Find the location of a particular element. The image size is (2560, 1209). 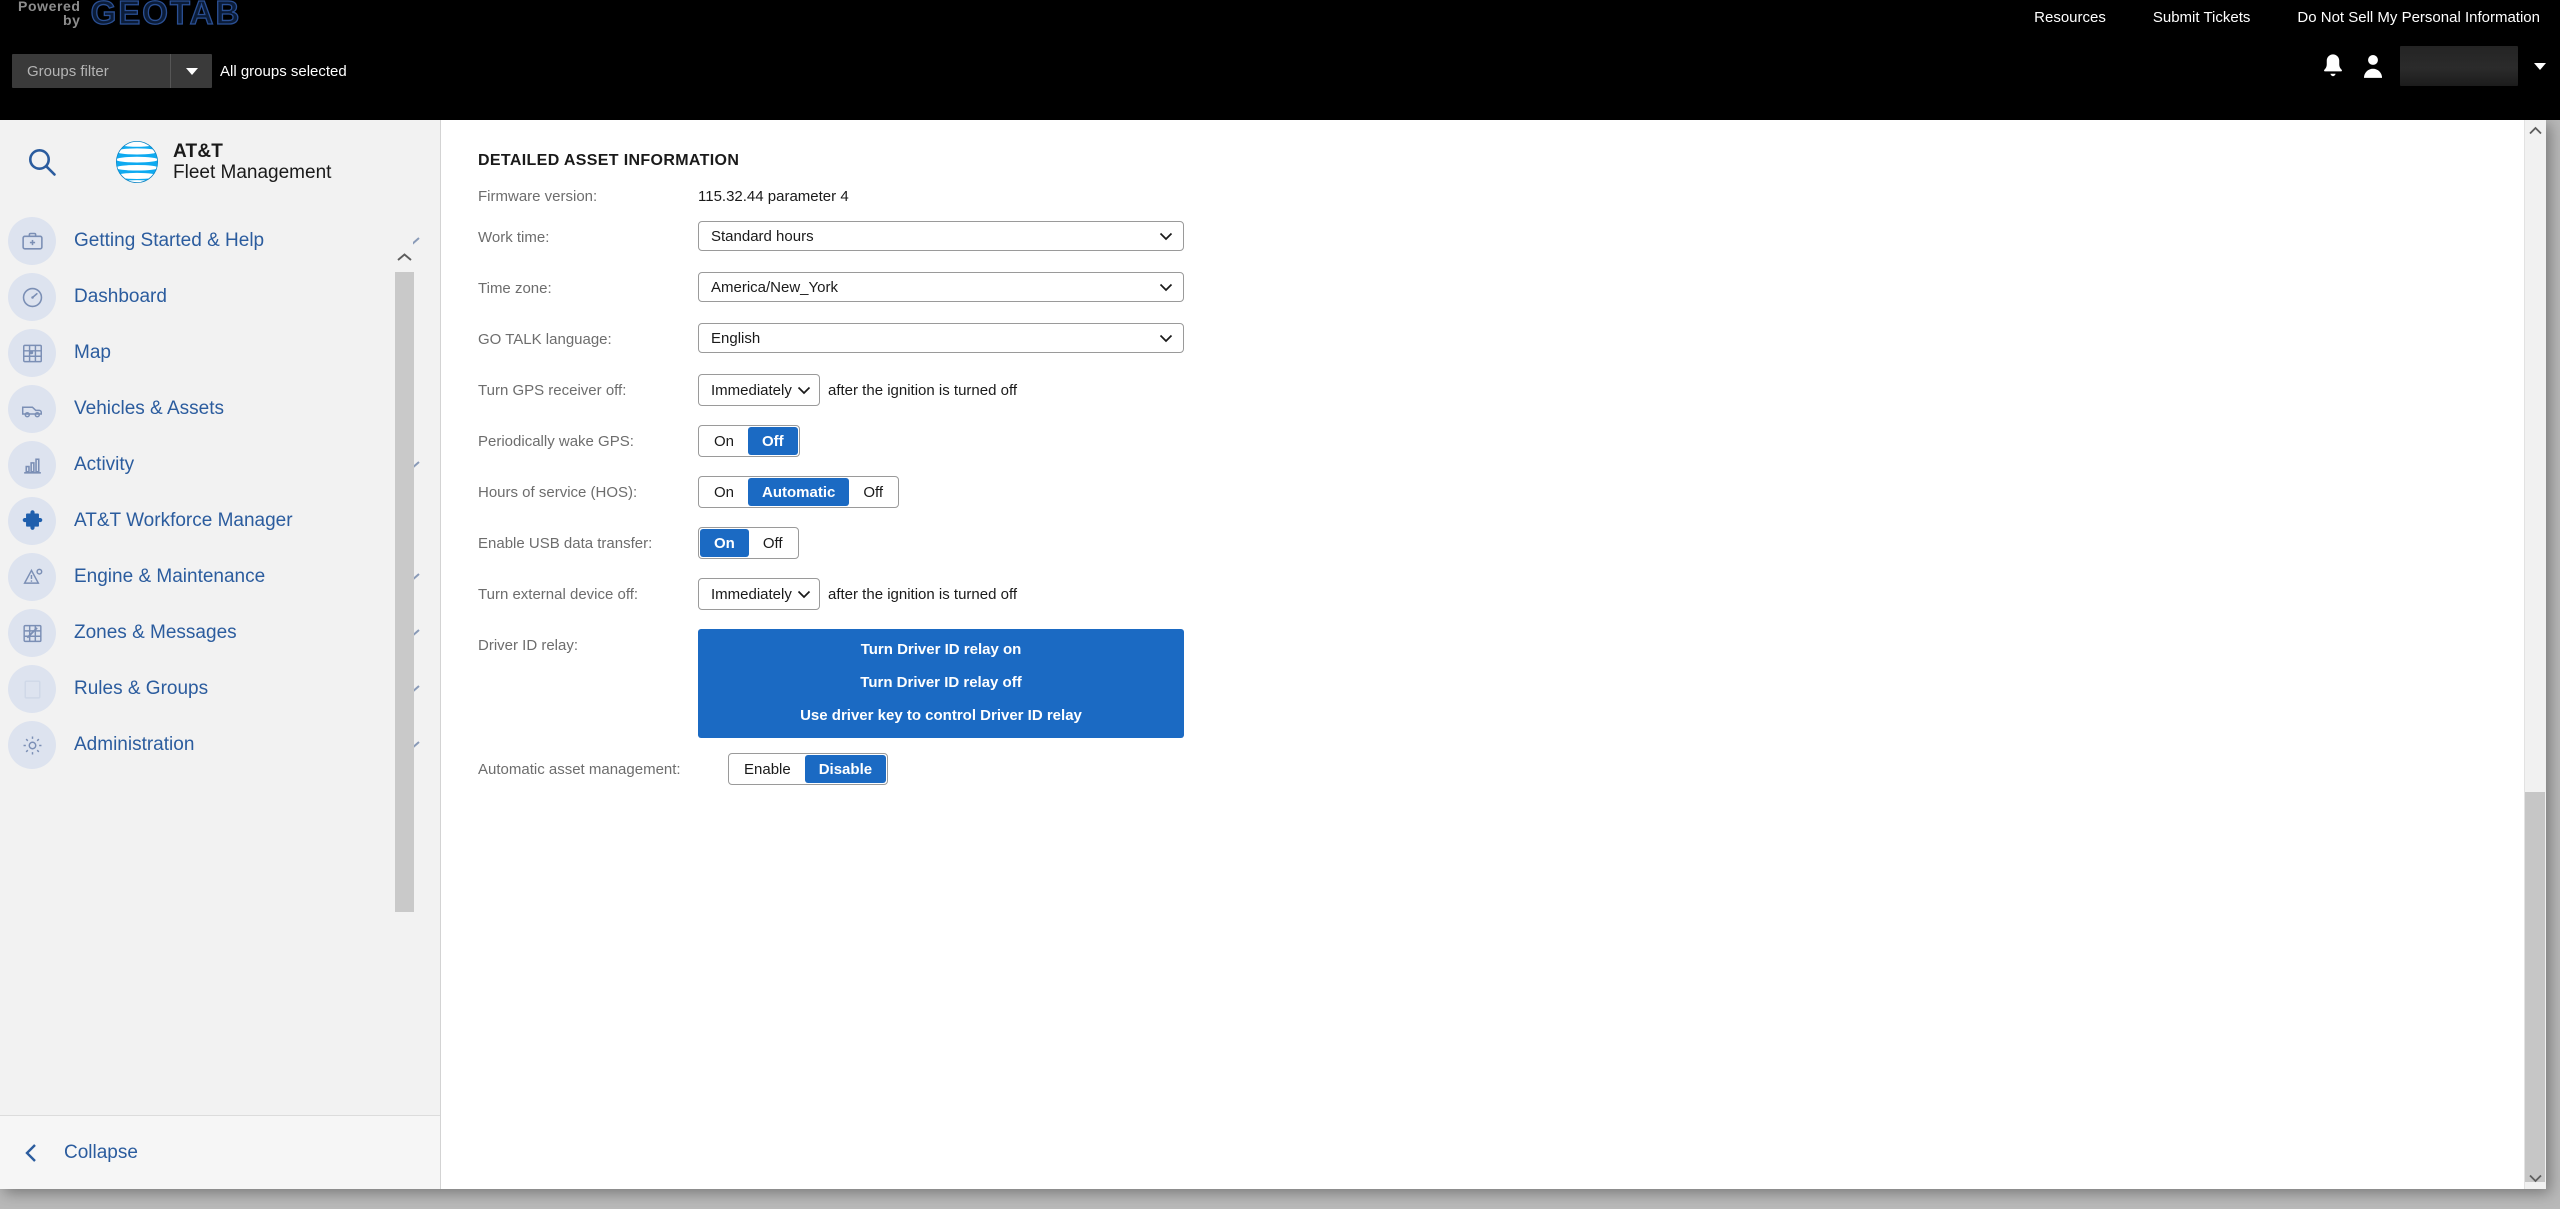

row-label: Turn external device off: is located at coordinates (558, 594).